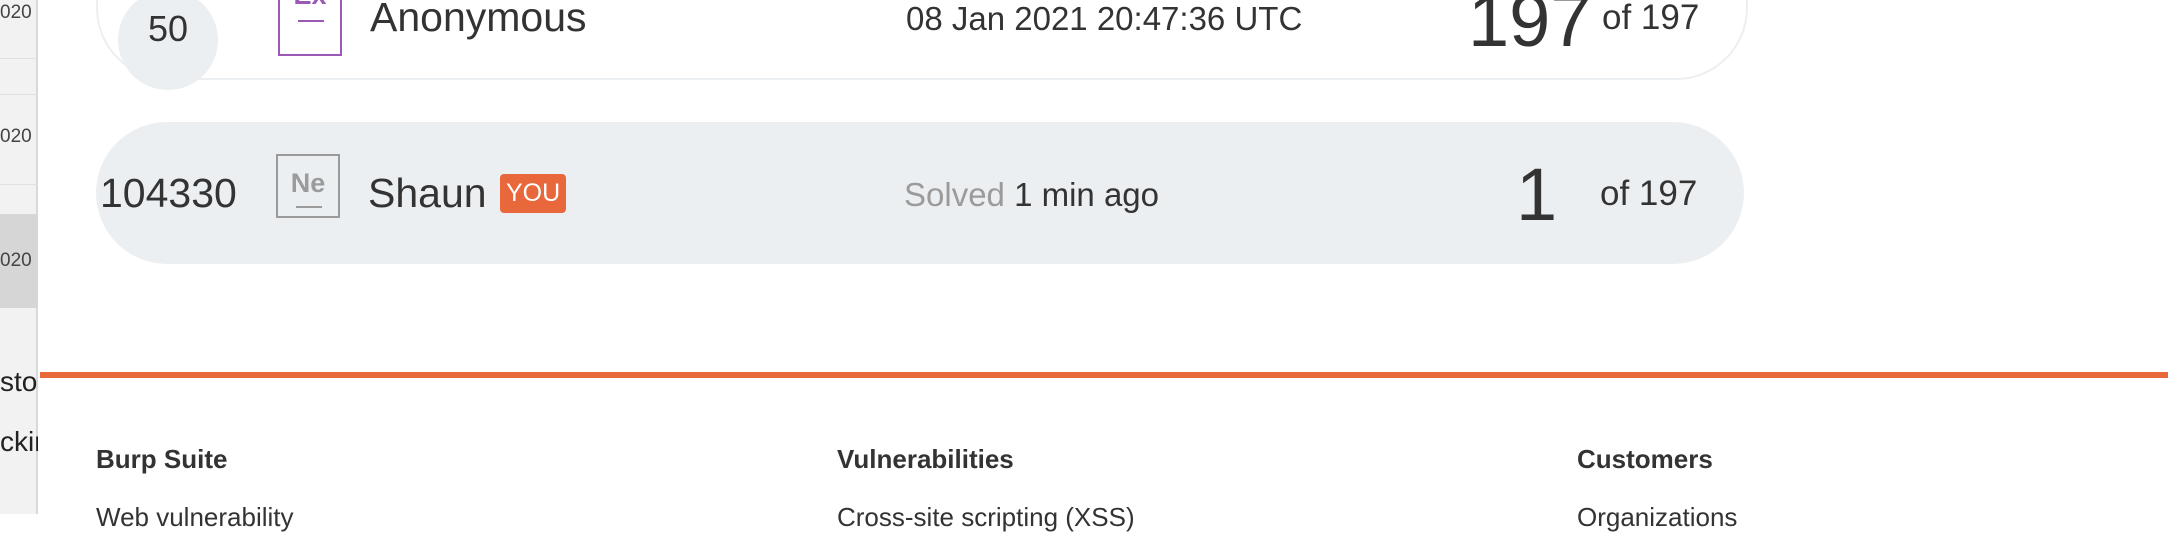  I want to click on background-window: 020 020 ( 020 stor ckir, so click(19, 257).